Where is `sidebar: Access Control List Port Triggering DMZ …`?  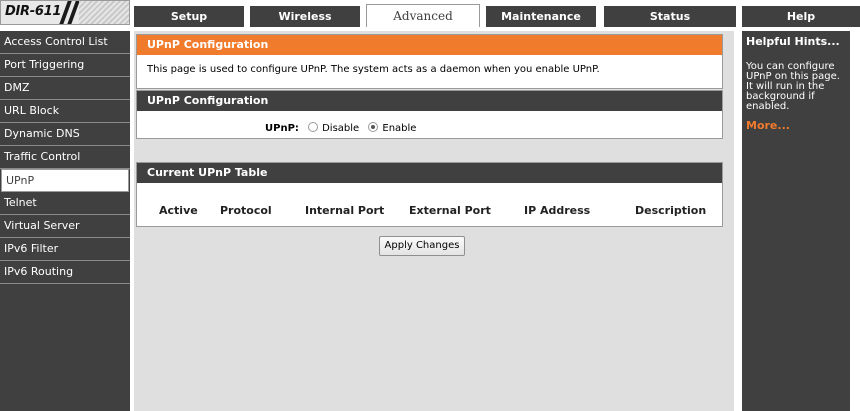
sidebar: Access Control List Port Triggering DMZ … is located at coordinates (65, 221).